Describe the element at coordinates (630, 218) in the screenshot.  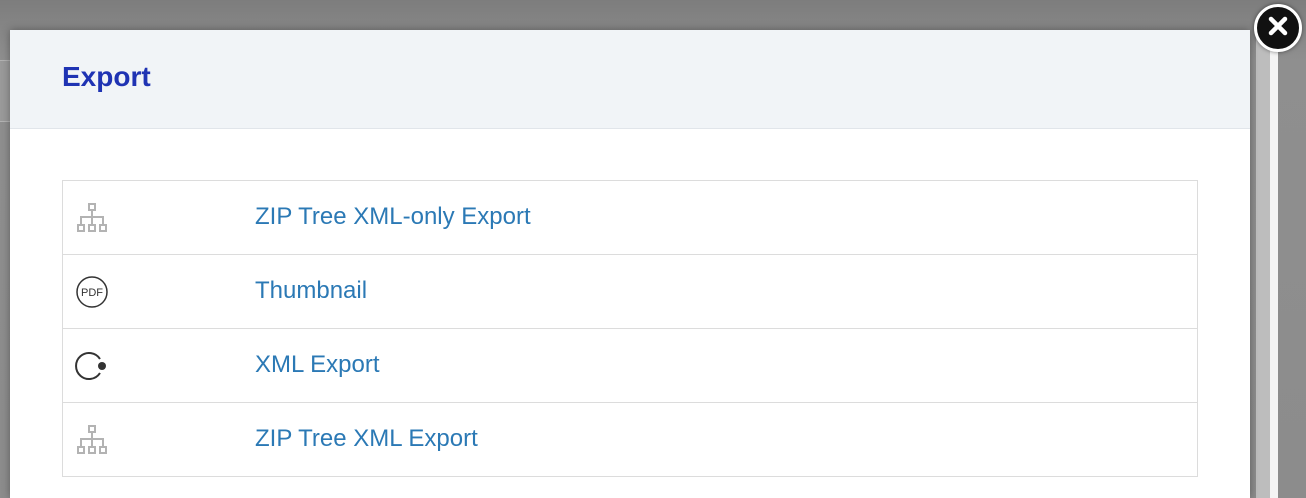
I see `export-option-zip-tree-xml-only: ZIP Tree XML-only Export` at that location.